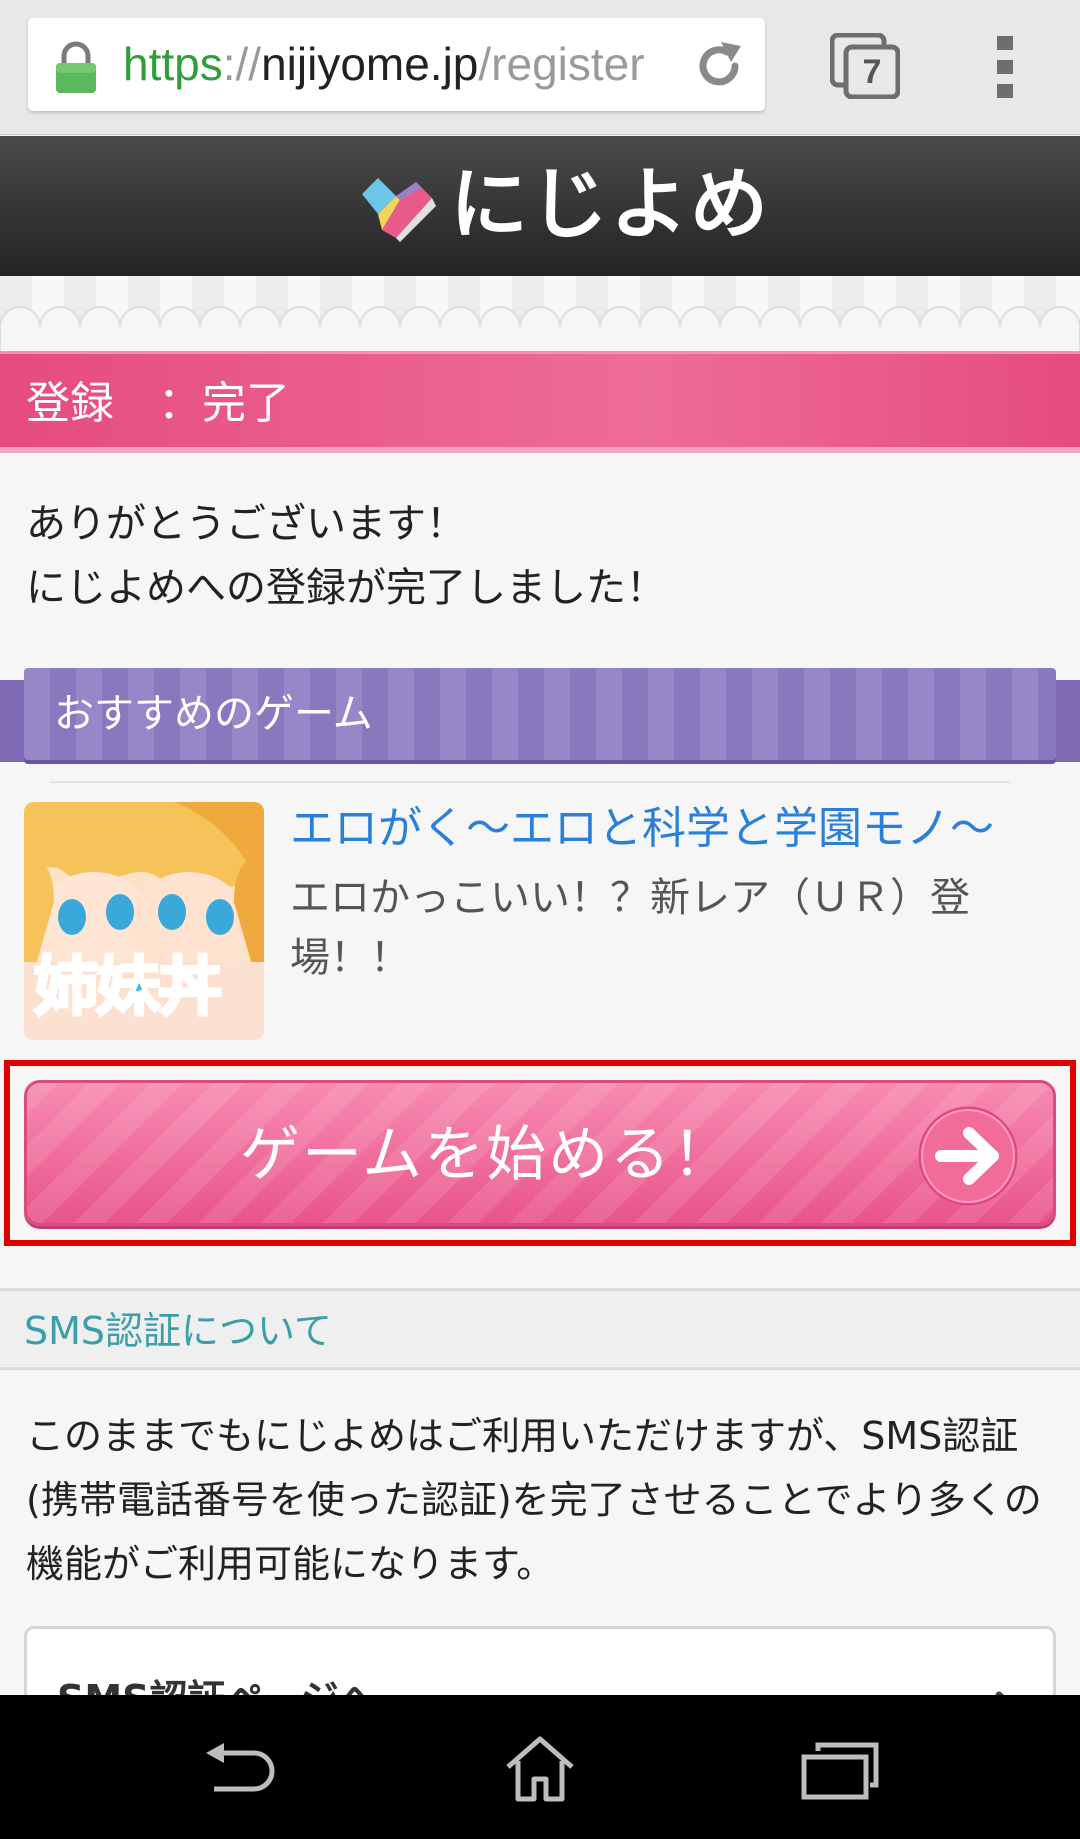 The image size is (1080, 1839). I want to click on game-title-link: エロがく～エロと科学と学園モノ～, so click(642, 829).